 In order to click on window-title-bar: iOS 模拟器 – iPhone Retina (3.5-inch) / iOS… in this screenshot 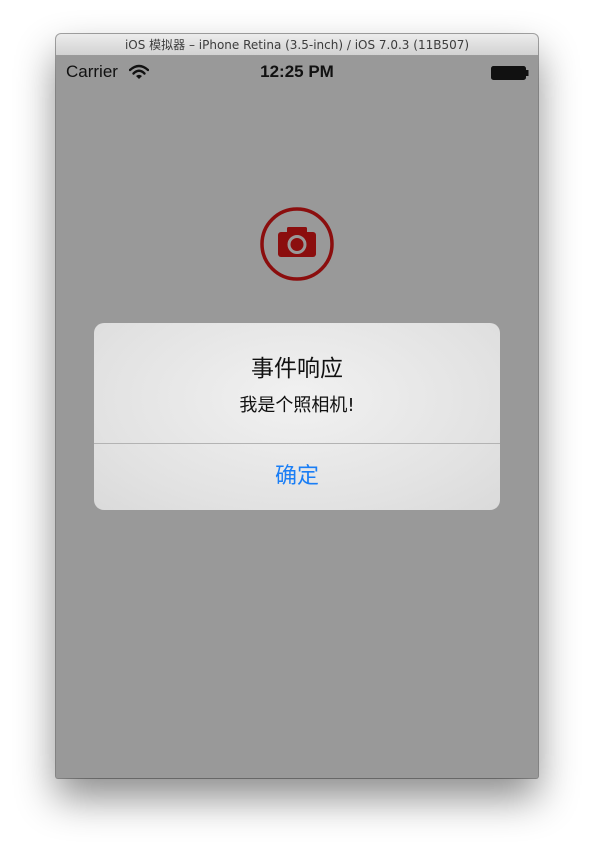, I will do `click(297, 45)`.